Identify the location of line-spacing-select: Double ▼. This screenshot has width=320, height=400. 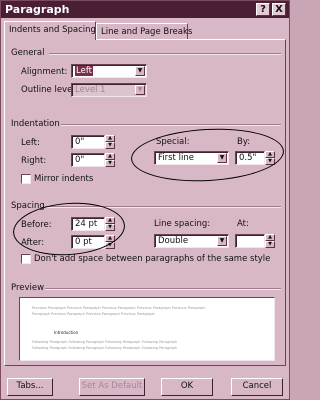
(191, 241).